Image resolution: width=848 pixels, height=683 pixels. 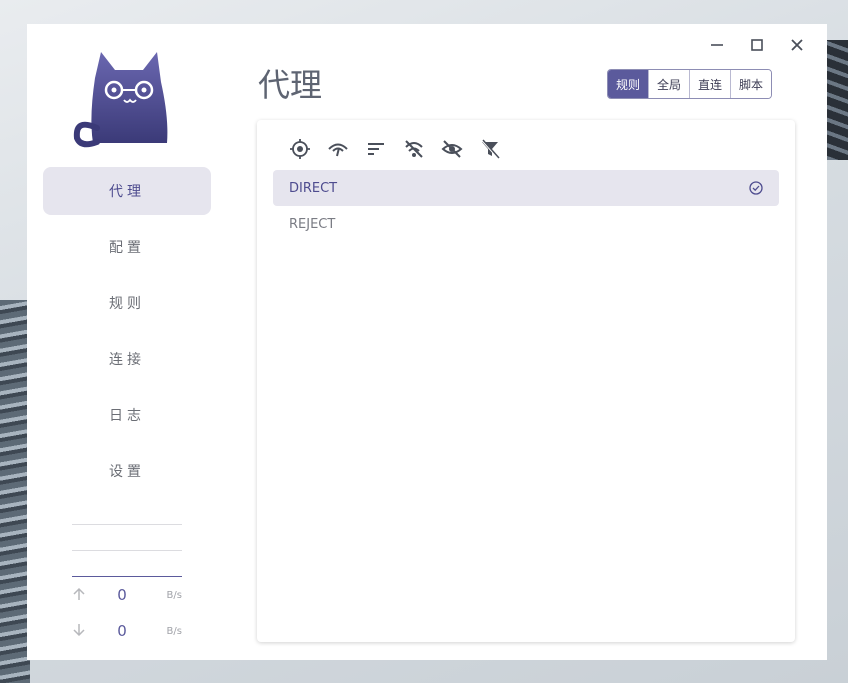 I want to click on upload-arrow-icon, so click(x=82, y=595).